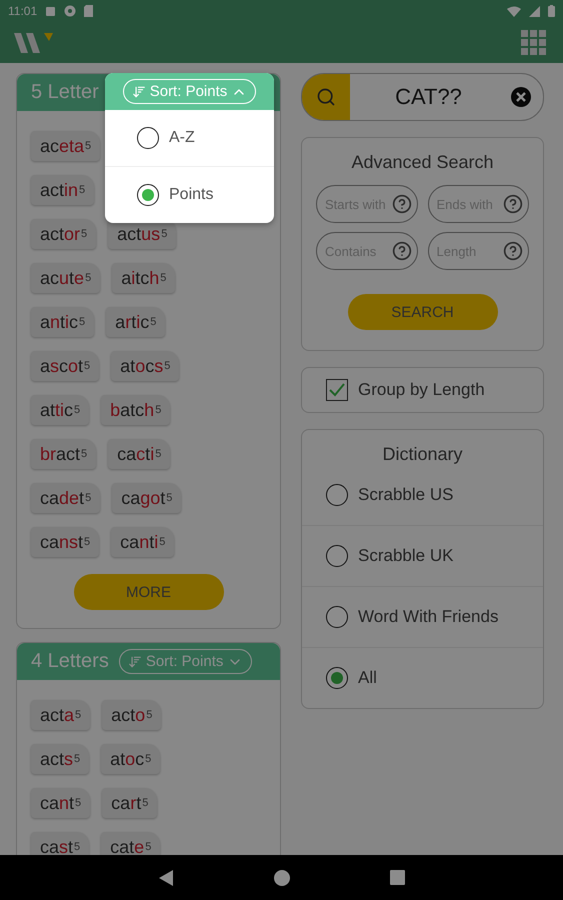 This screenshot has height=900, width=563. Describe the element at coordinates (189, 91) in the screenshot. I see `sort-button: Sort: Points` at that location.